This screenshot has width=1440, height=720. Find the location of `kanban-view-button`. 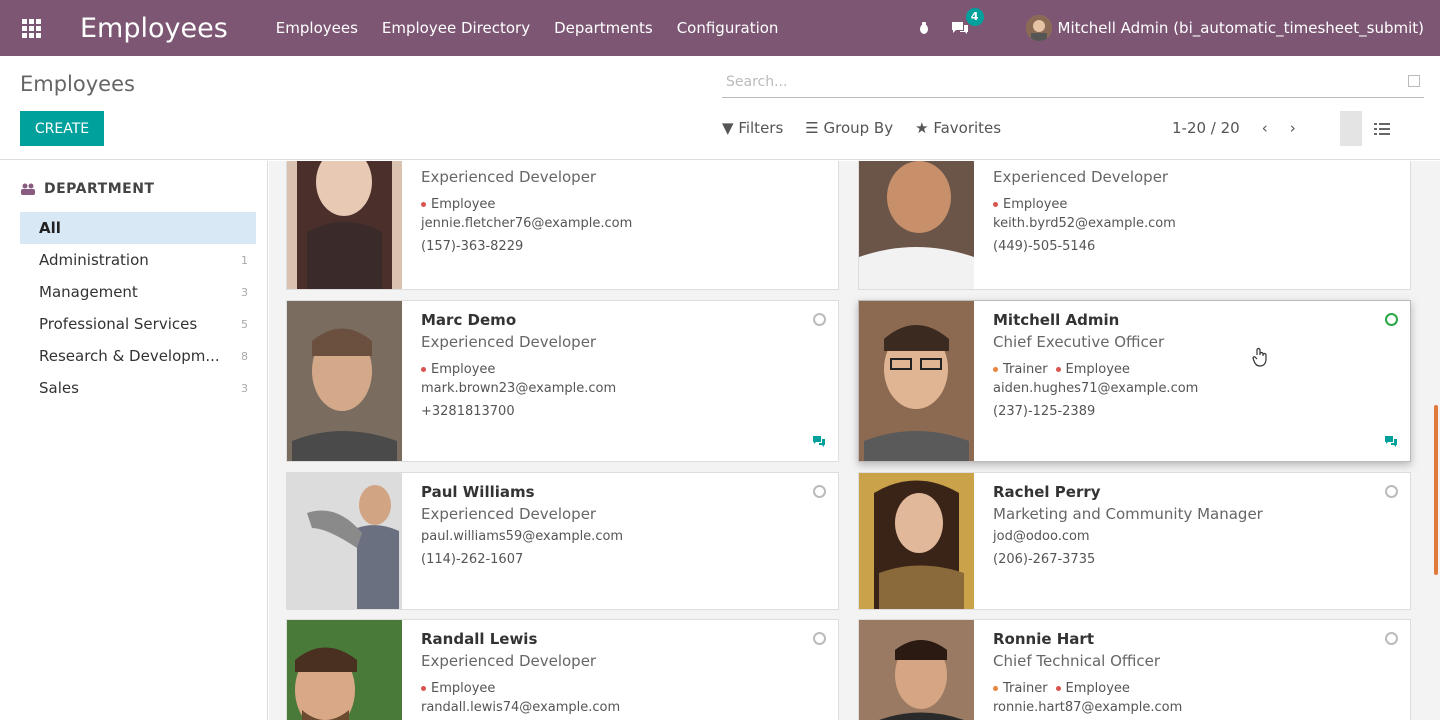

kanban-view-button is located at coordinates (1351, 128).